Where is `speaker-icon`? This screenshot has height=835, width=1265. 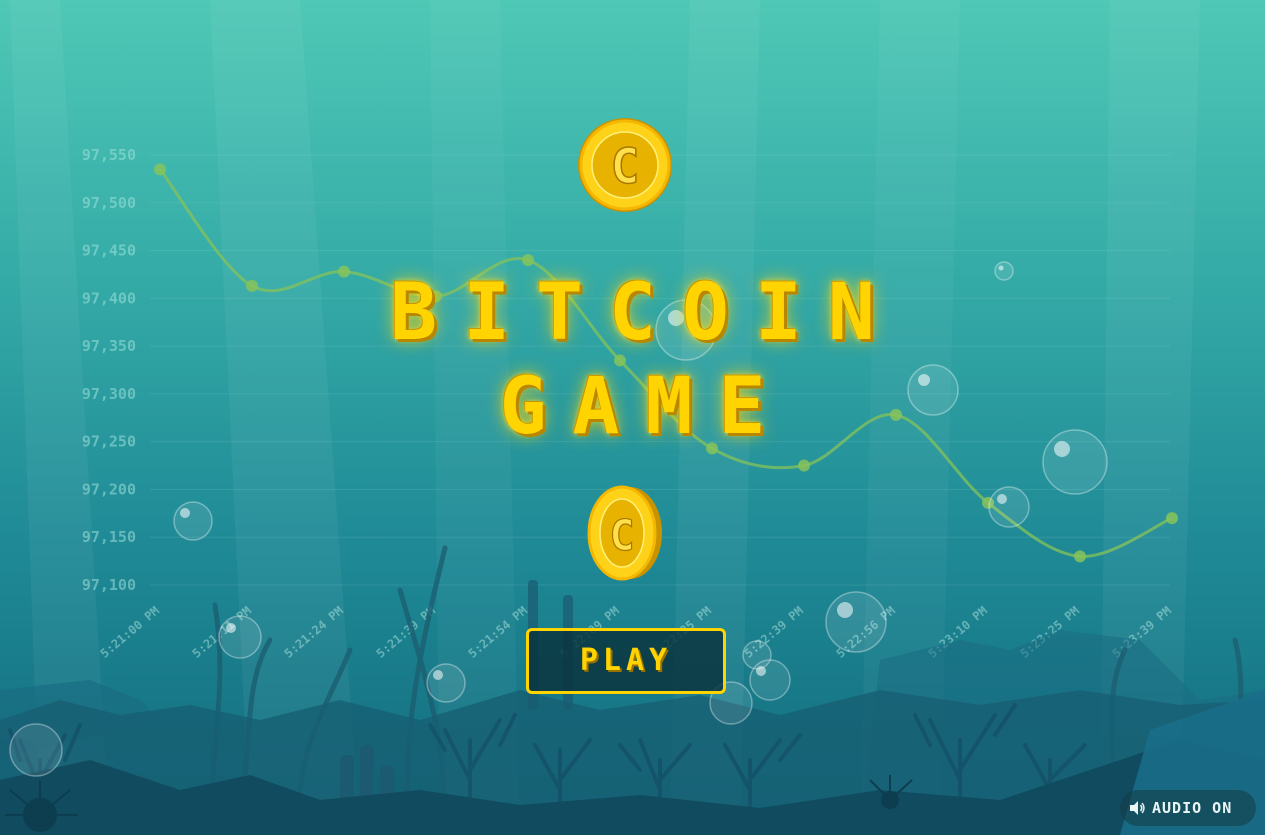 speaker-icon is located at coordinates (1137, 808).